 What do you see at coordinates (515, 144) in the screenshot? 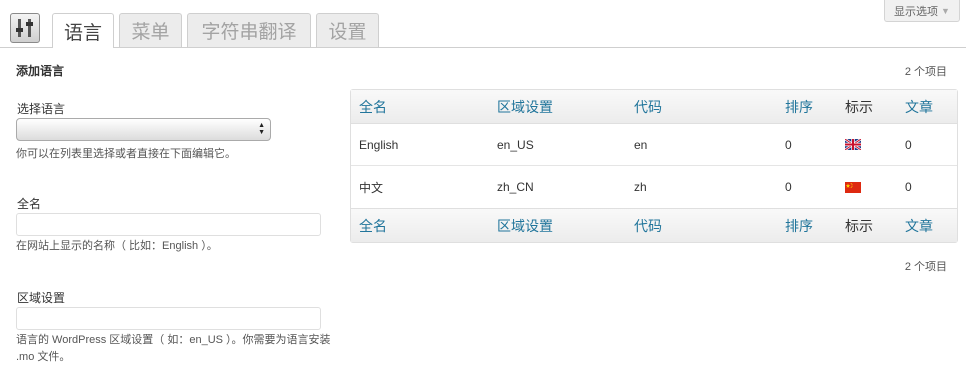
I see `language-locale: en_US` at bounding box center [515, 144].